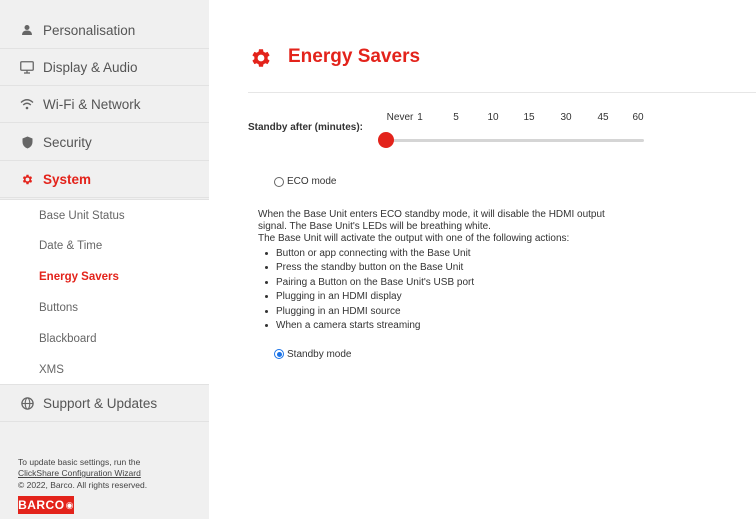 This screenshot has width=756, height=519. Describe the element at coordinates (27, 142) in the screenshot. I see `shield-icon` at that location.